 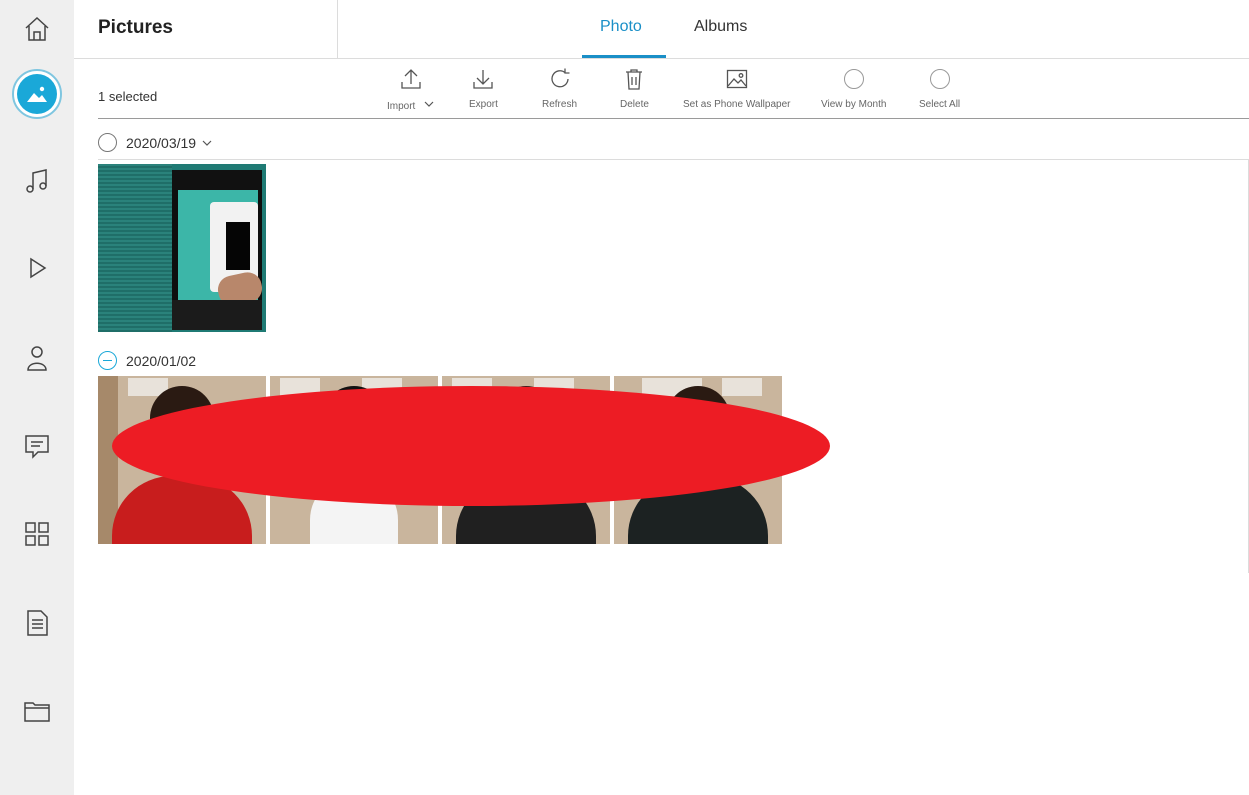 I want to click on delete-label: Delete, so click(x=634, y=104).